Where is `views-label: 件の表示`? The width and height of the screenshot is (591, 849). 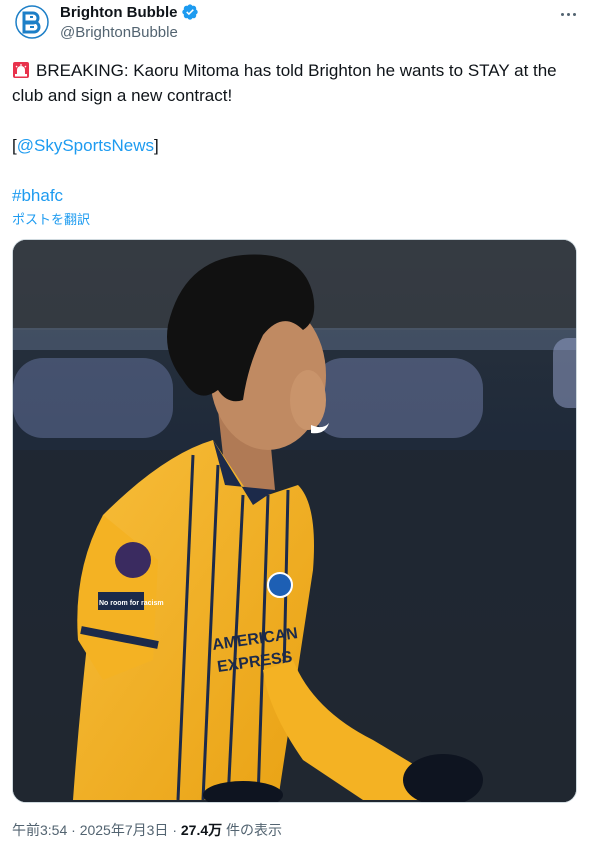 views-label: 件の表示 is located at coordinates (254, 830).